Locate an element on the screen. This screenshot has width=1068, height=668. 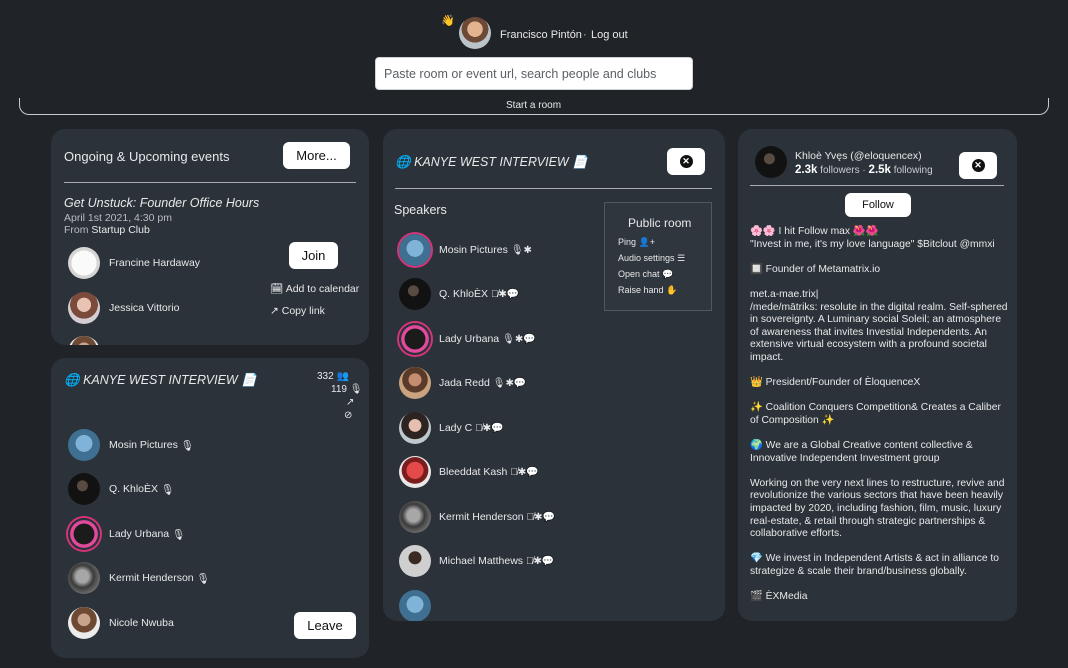
following-label: following is located at coordinates (913, 170).